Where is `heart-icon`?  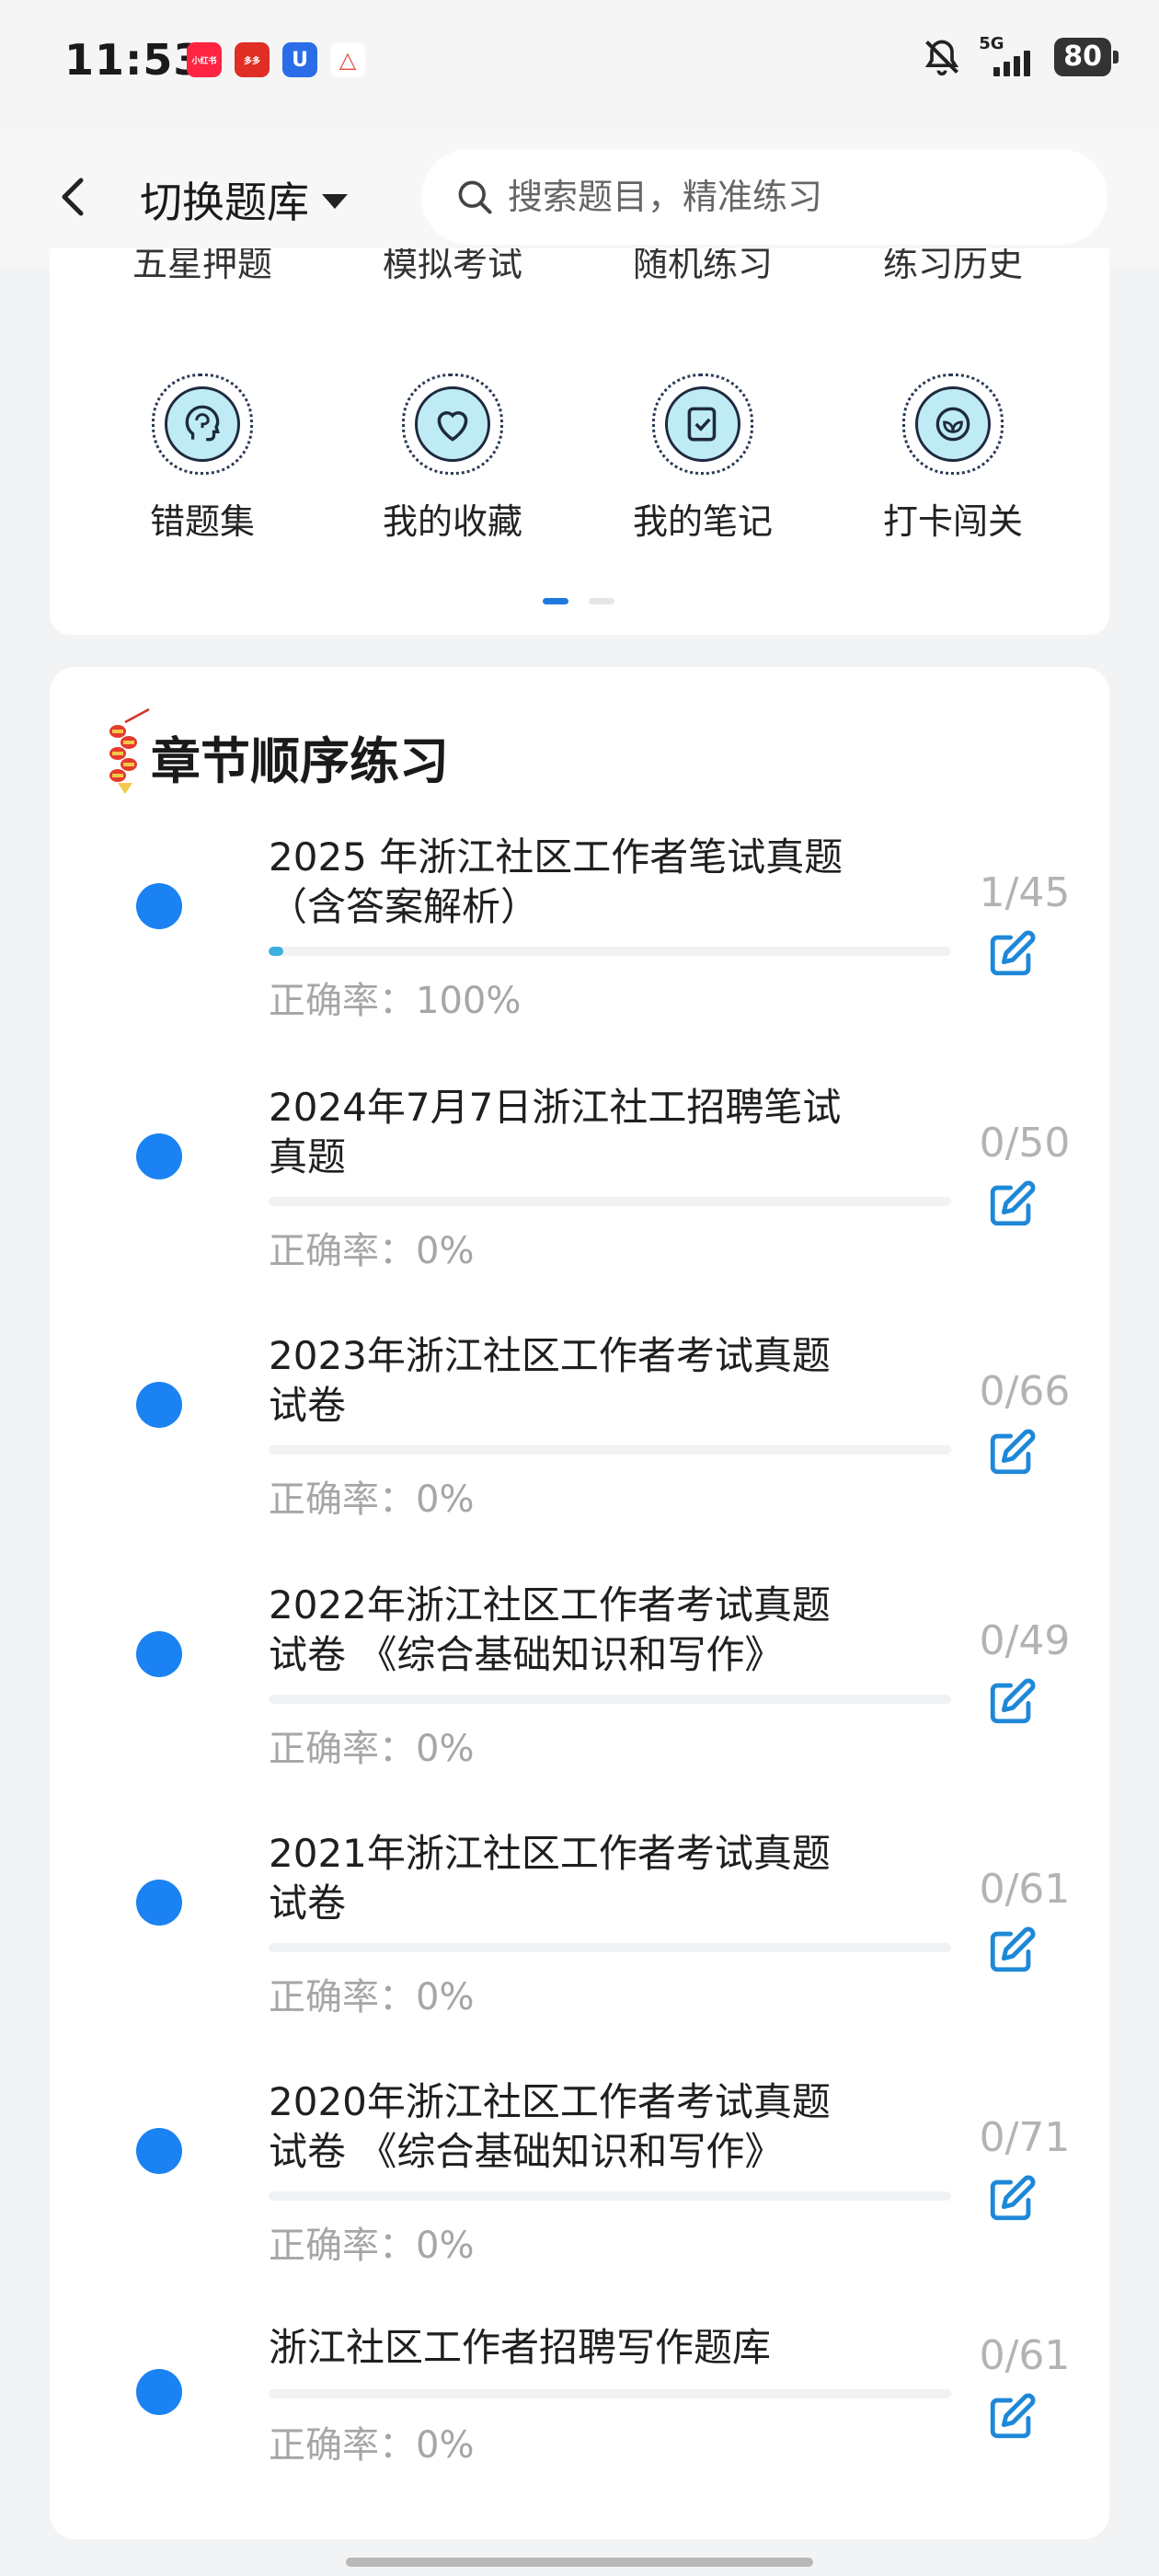
heart-icon is located at coordinates (452, 426).